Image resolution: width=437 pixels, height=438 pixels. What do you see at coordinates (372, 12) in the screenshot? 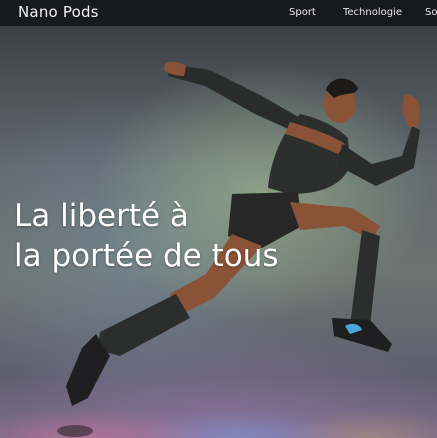
I see `nav-link-technologie: Technologie` at bounding box center [372, 12].